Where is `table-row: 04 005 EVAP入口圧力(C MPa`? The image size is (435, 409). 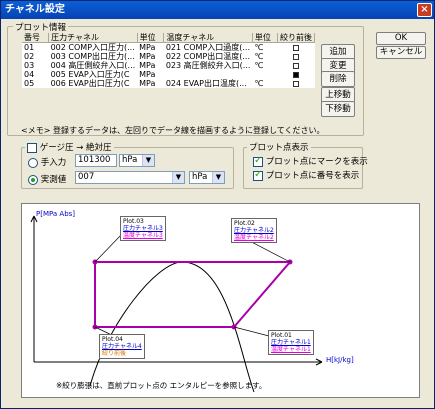 table-row: 04 005 EVAP入口圧力(C MPa is located at coordinates (168, 74).